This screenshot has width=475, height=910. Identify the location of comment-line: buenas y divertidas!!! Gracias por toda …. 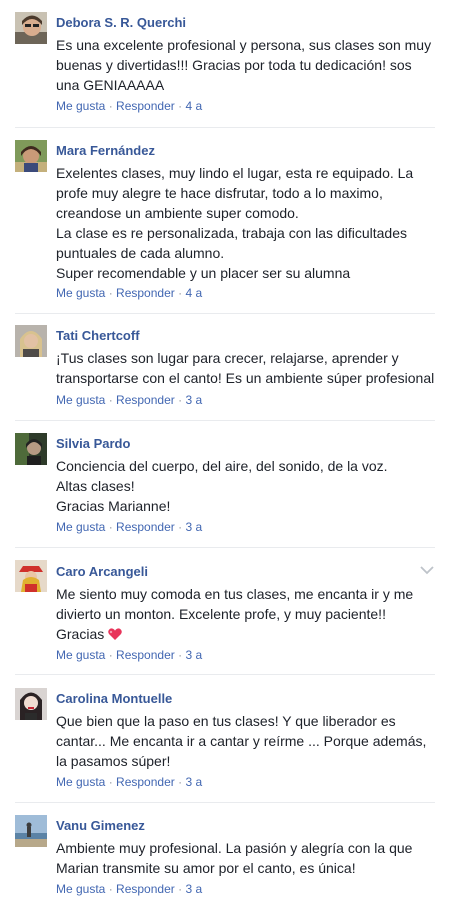
(234, 65).